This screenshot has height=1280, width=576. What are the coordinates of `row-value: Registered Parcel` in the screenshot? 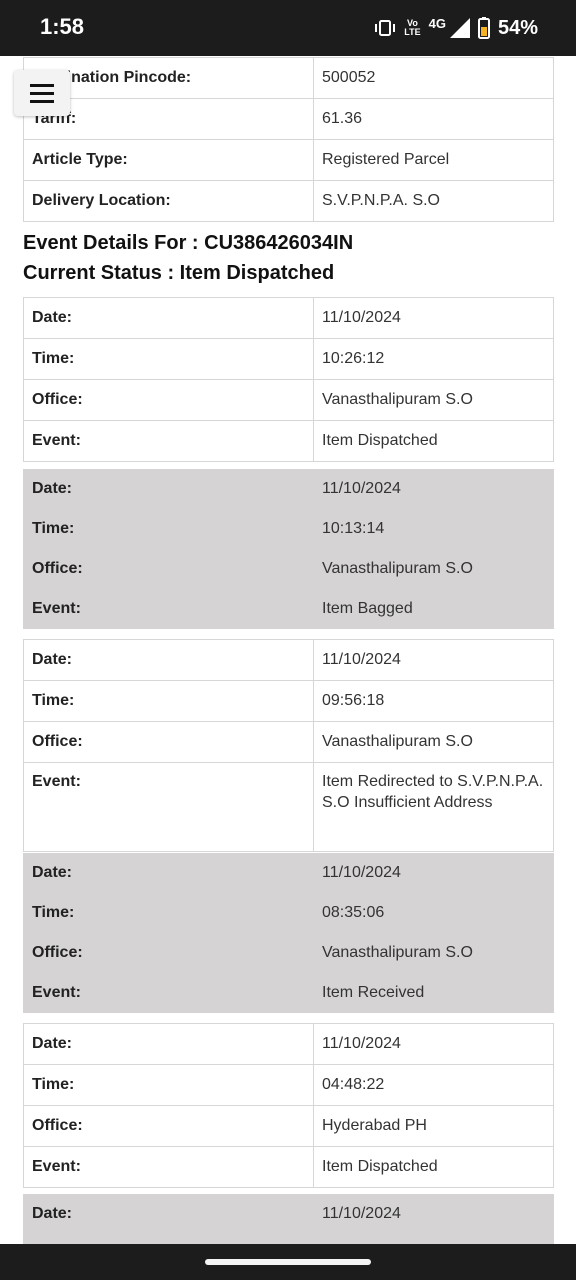 It's located at (433, 160).